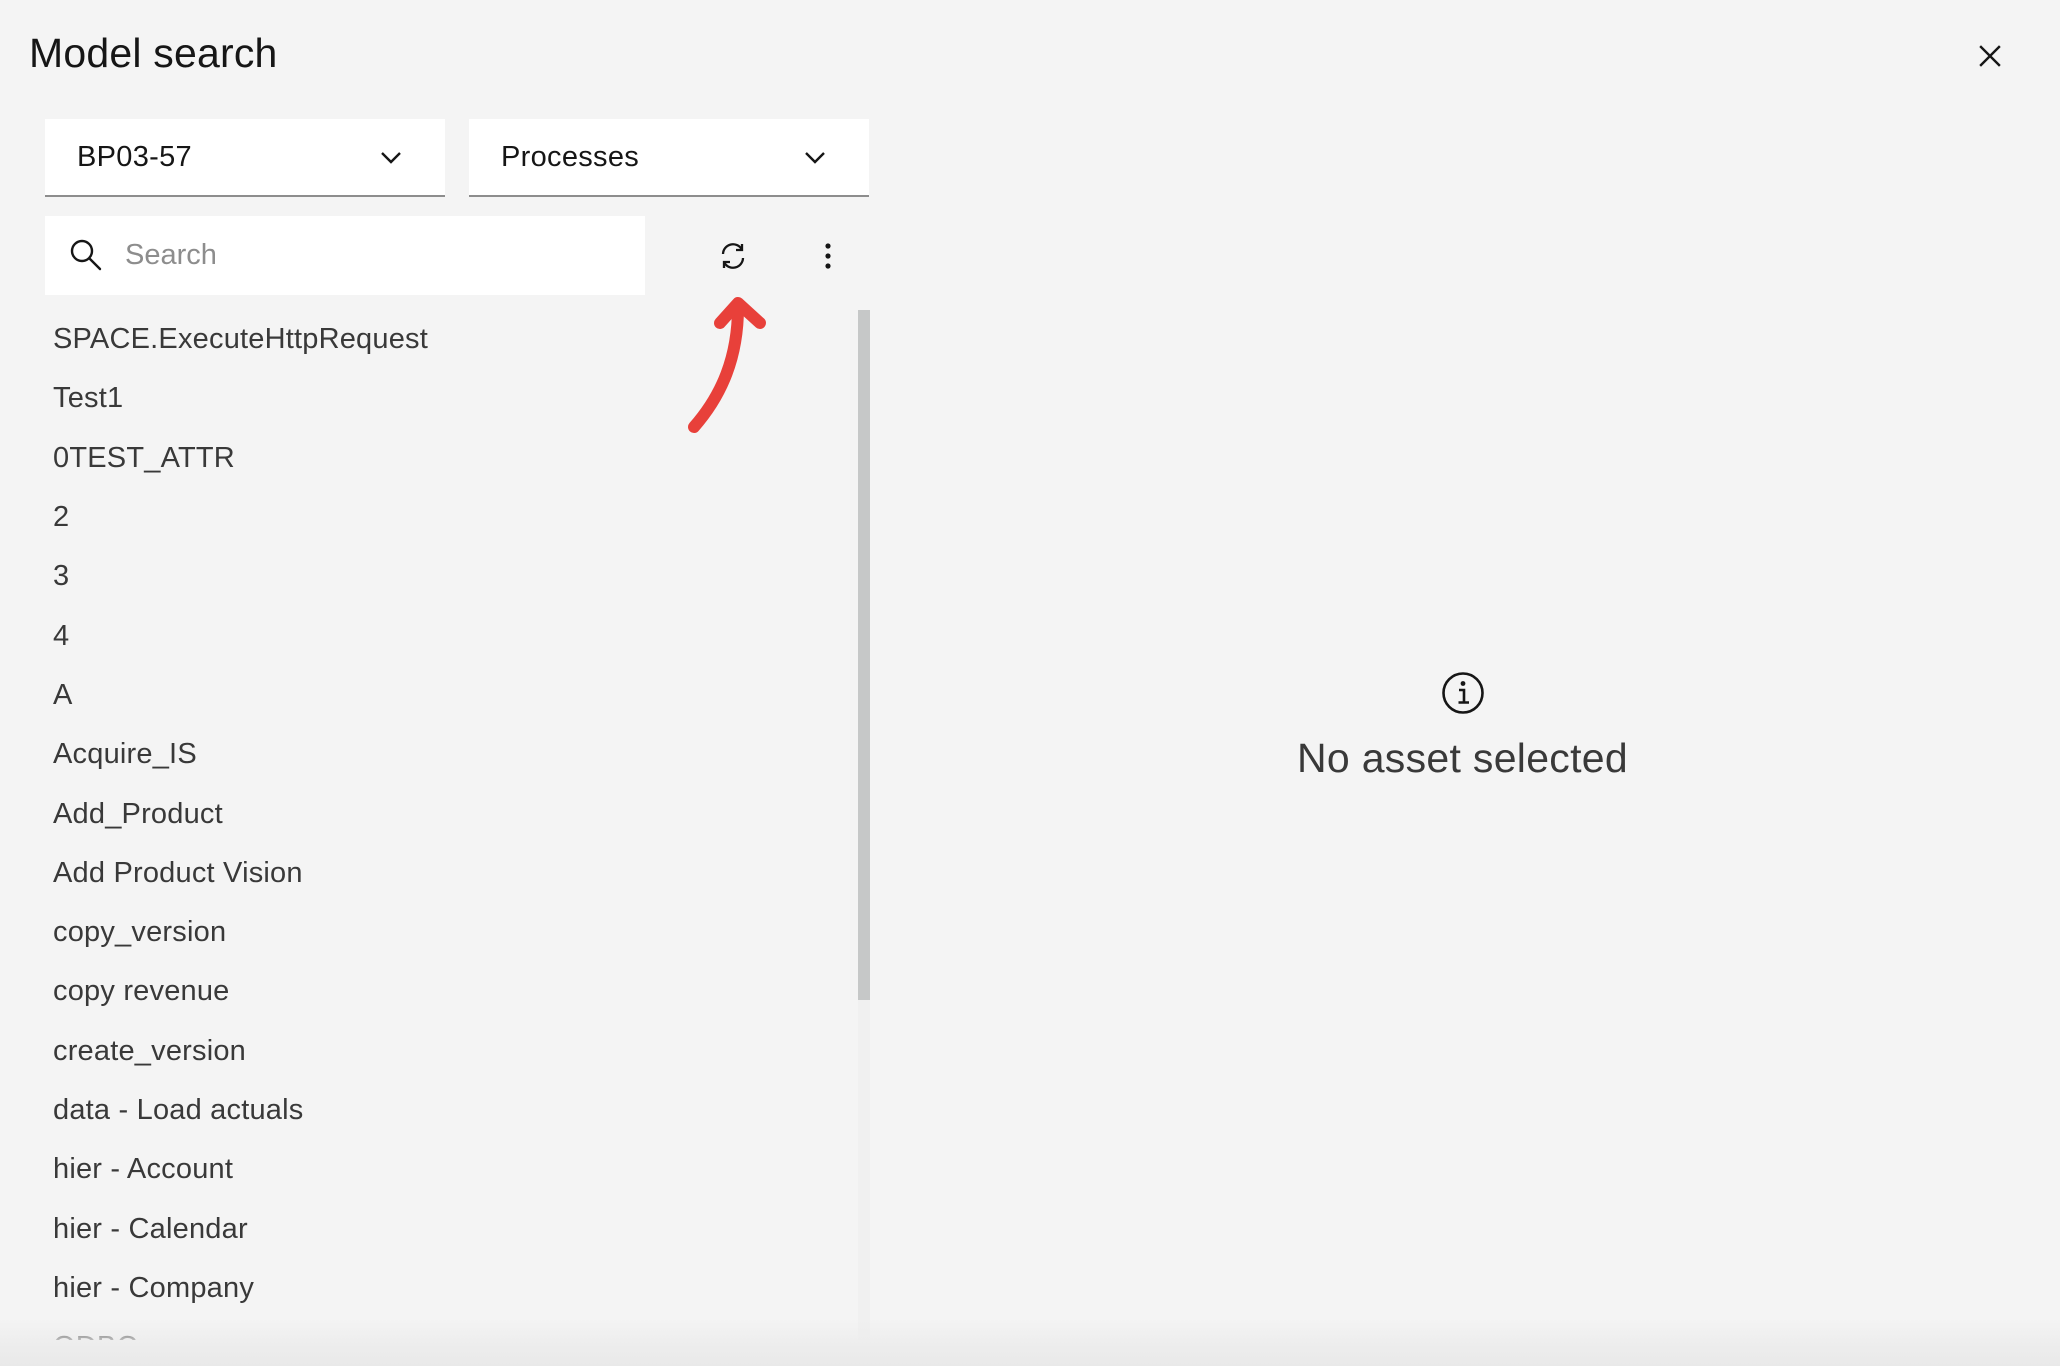 The image size is (2060, 1366). Describe the element at coordinates (1462, 758) in the screenshot. I see `empty-state-message: No asset selected` at that location.